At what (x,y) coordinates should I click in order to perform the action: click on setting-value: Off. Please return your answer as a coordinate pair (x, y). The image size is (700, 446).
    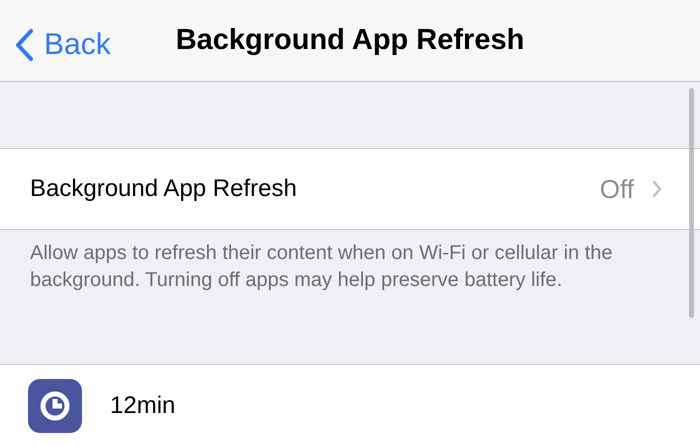
    Looking at the image, I should click on (617, 189).